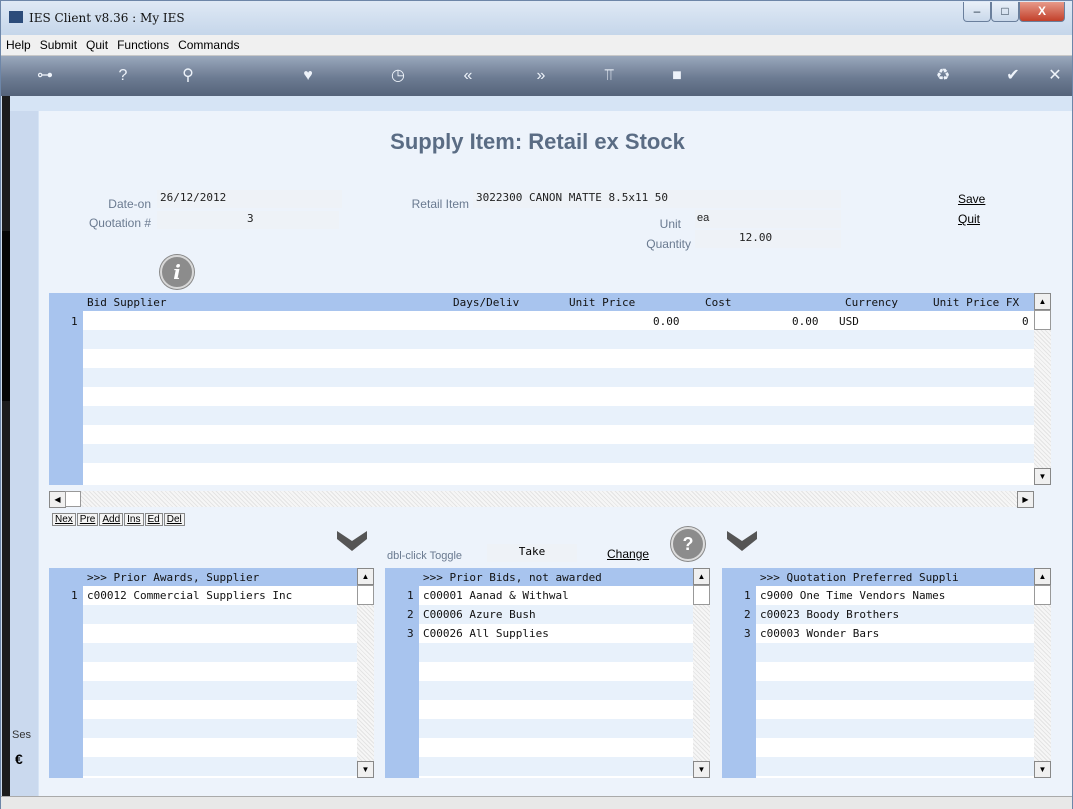 This screenshot has width=1073, height=809. I want to click on close-window-button: X, so click(1042, 12).